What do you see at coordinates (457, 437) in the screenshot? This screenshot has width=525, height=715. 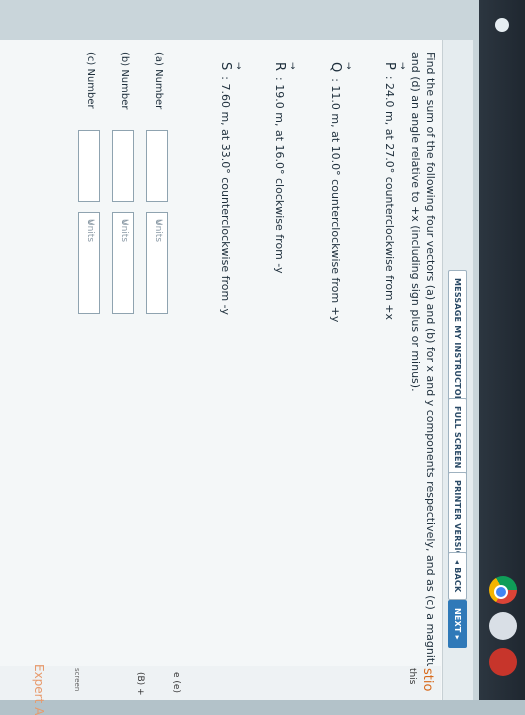 I see `full-screen-button: FULL SCREEN` at bounding box center [457, 437].